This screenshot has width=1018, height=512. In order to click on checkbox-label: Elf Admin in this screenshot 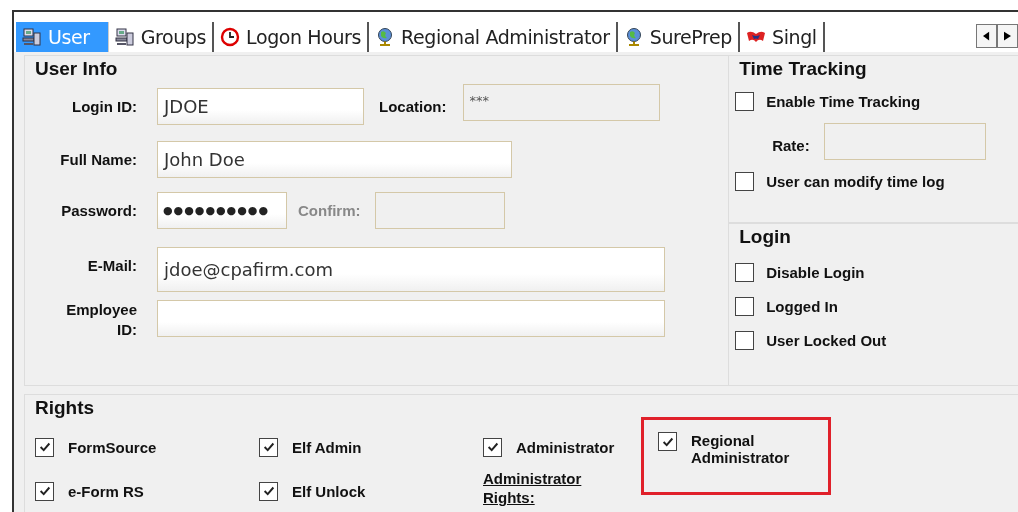, I will do `click(327, 447)`.